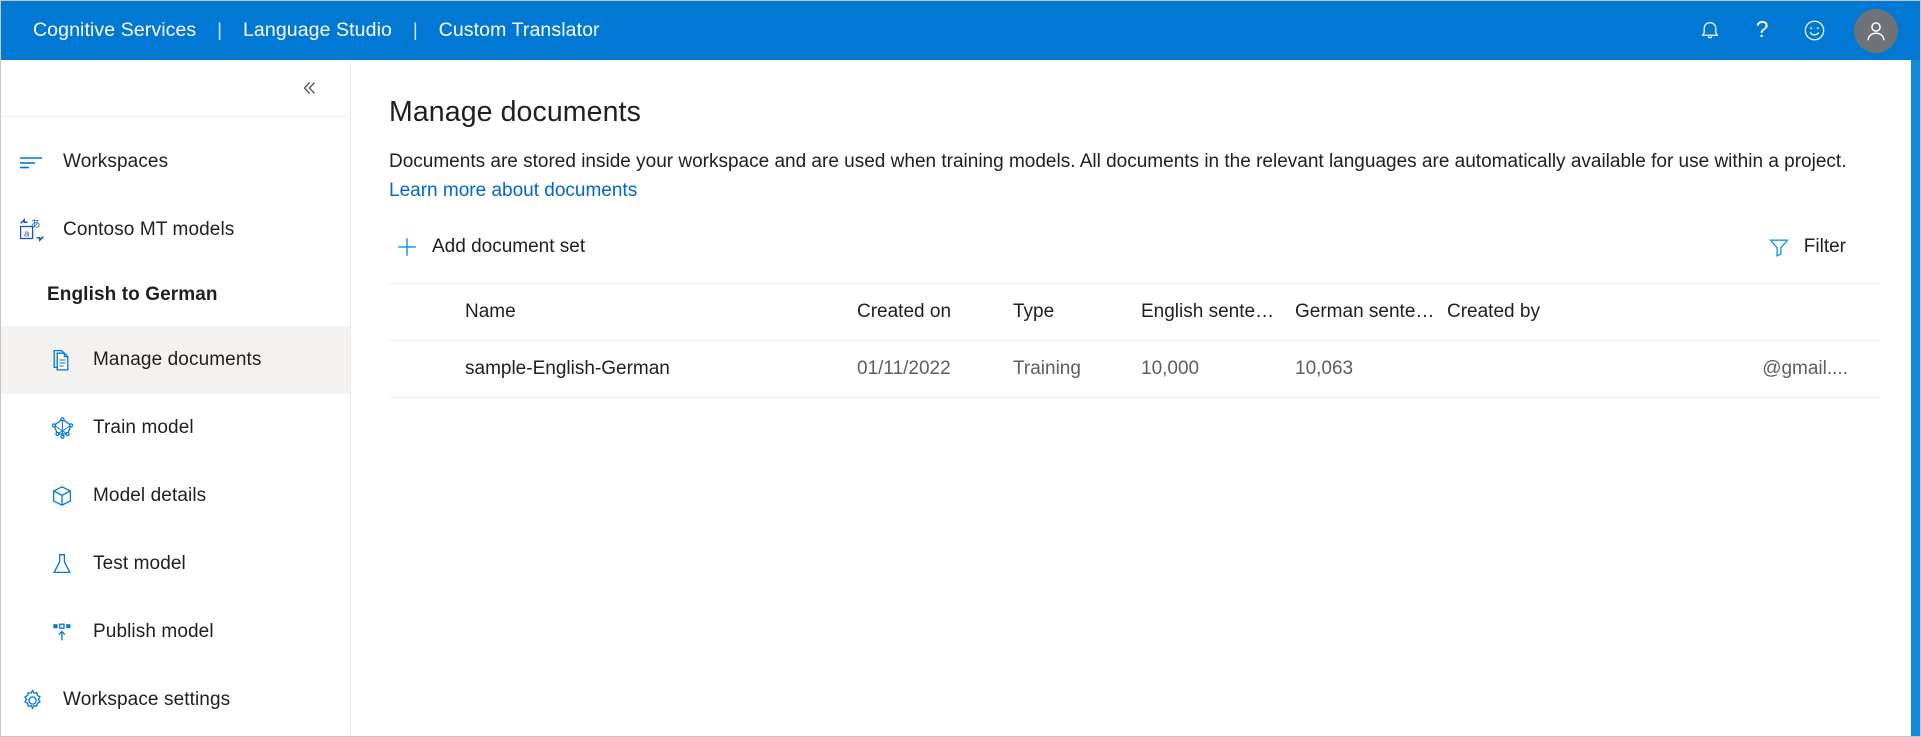  I want to click on sidebar-collapse-row, so click(175, 88).